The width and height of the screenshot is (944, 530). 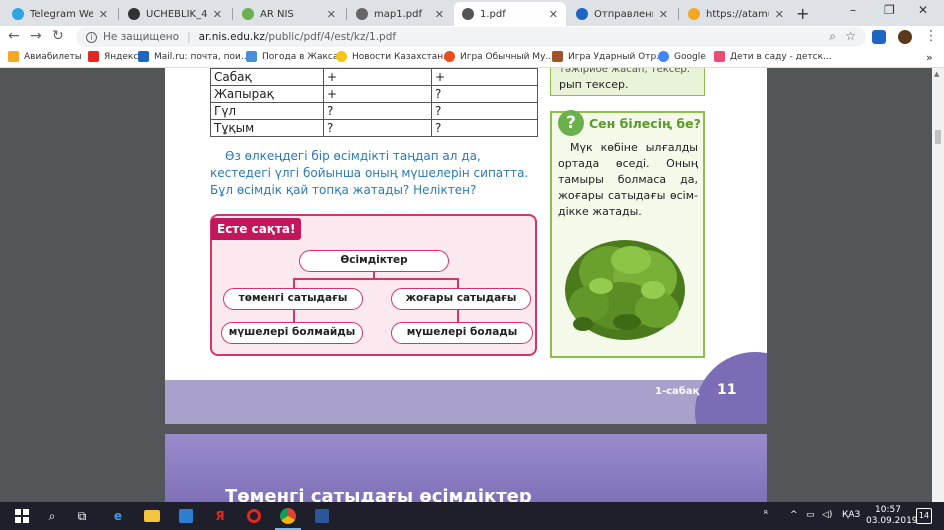 I want to click on bookmark-item: Погода в Жаксах, so click(x=295, y=56).